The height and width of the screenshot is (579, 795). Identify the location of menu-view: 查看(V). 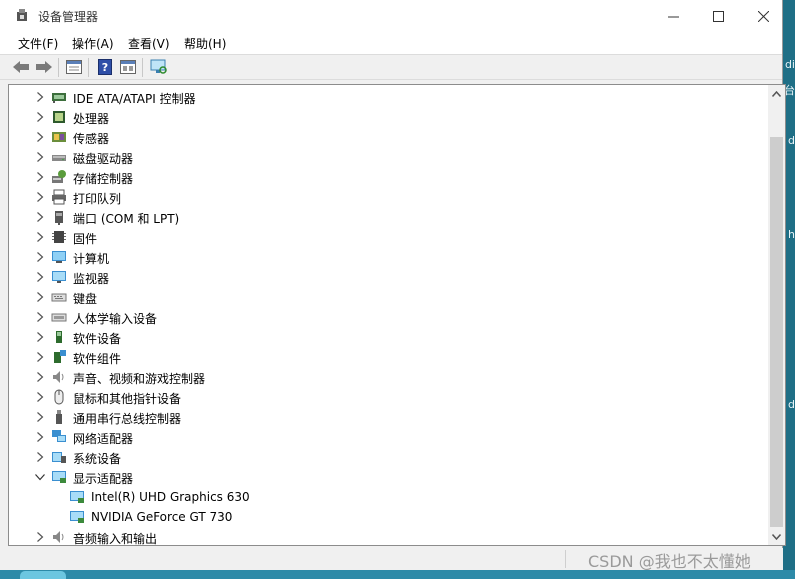
(149, 43).